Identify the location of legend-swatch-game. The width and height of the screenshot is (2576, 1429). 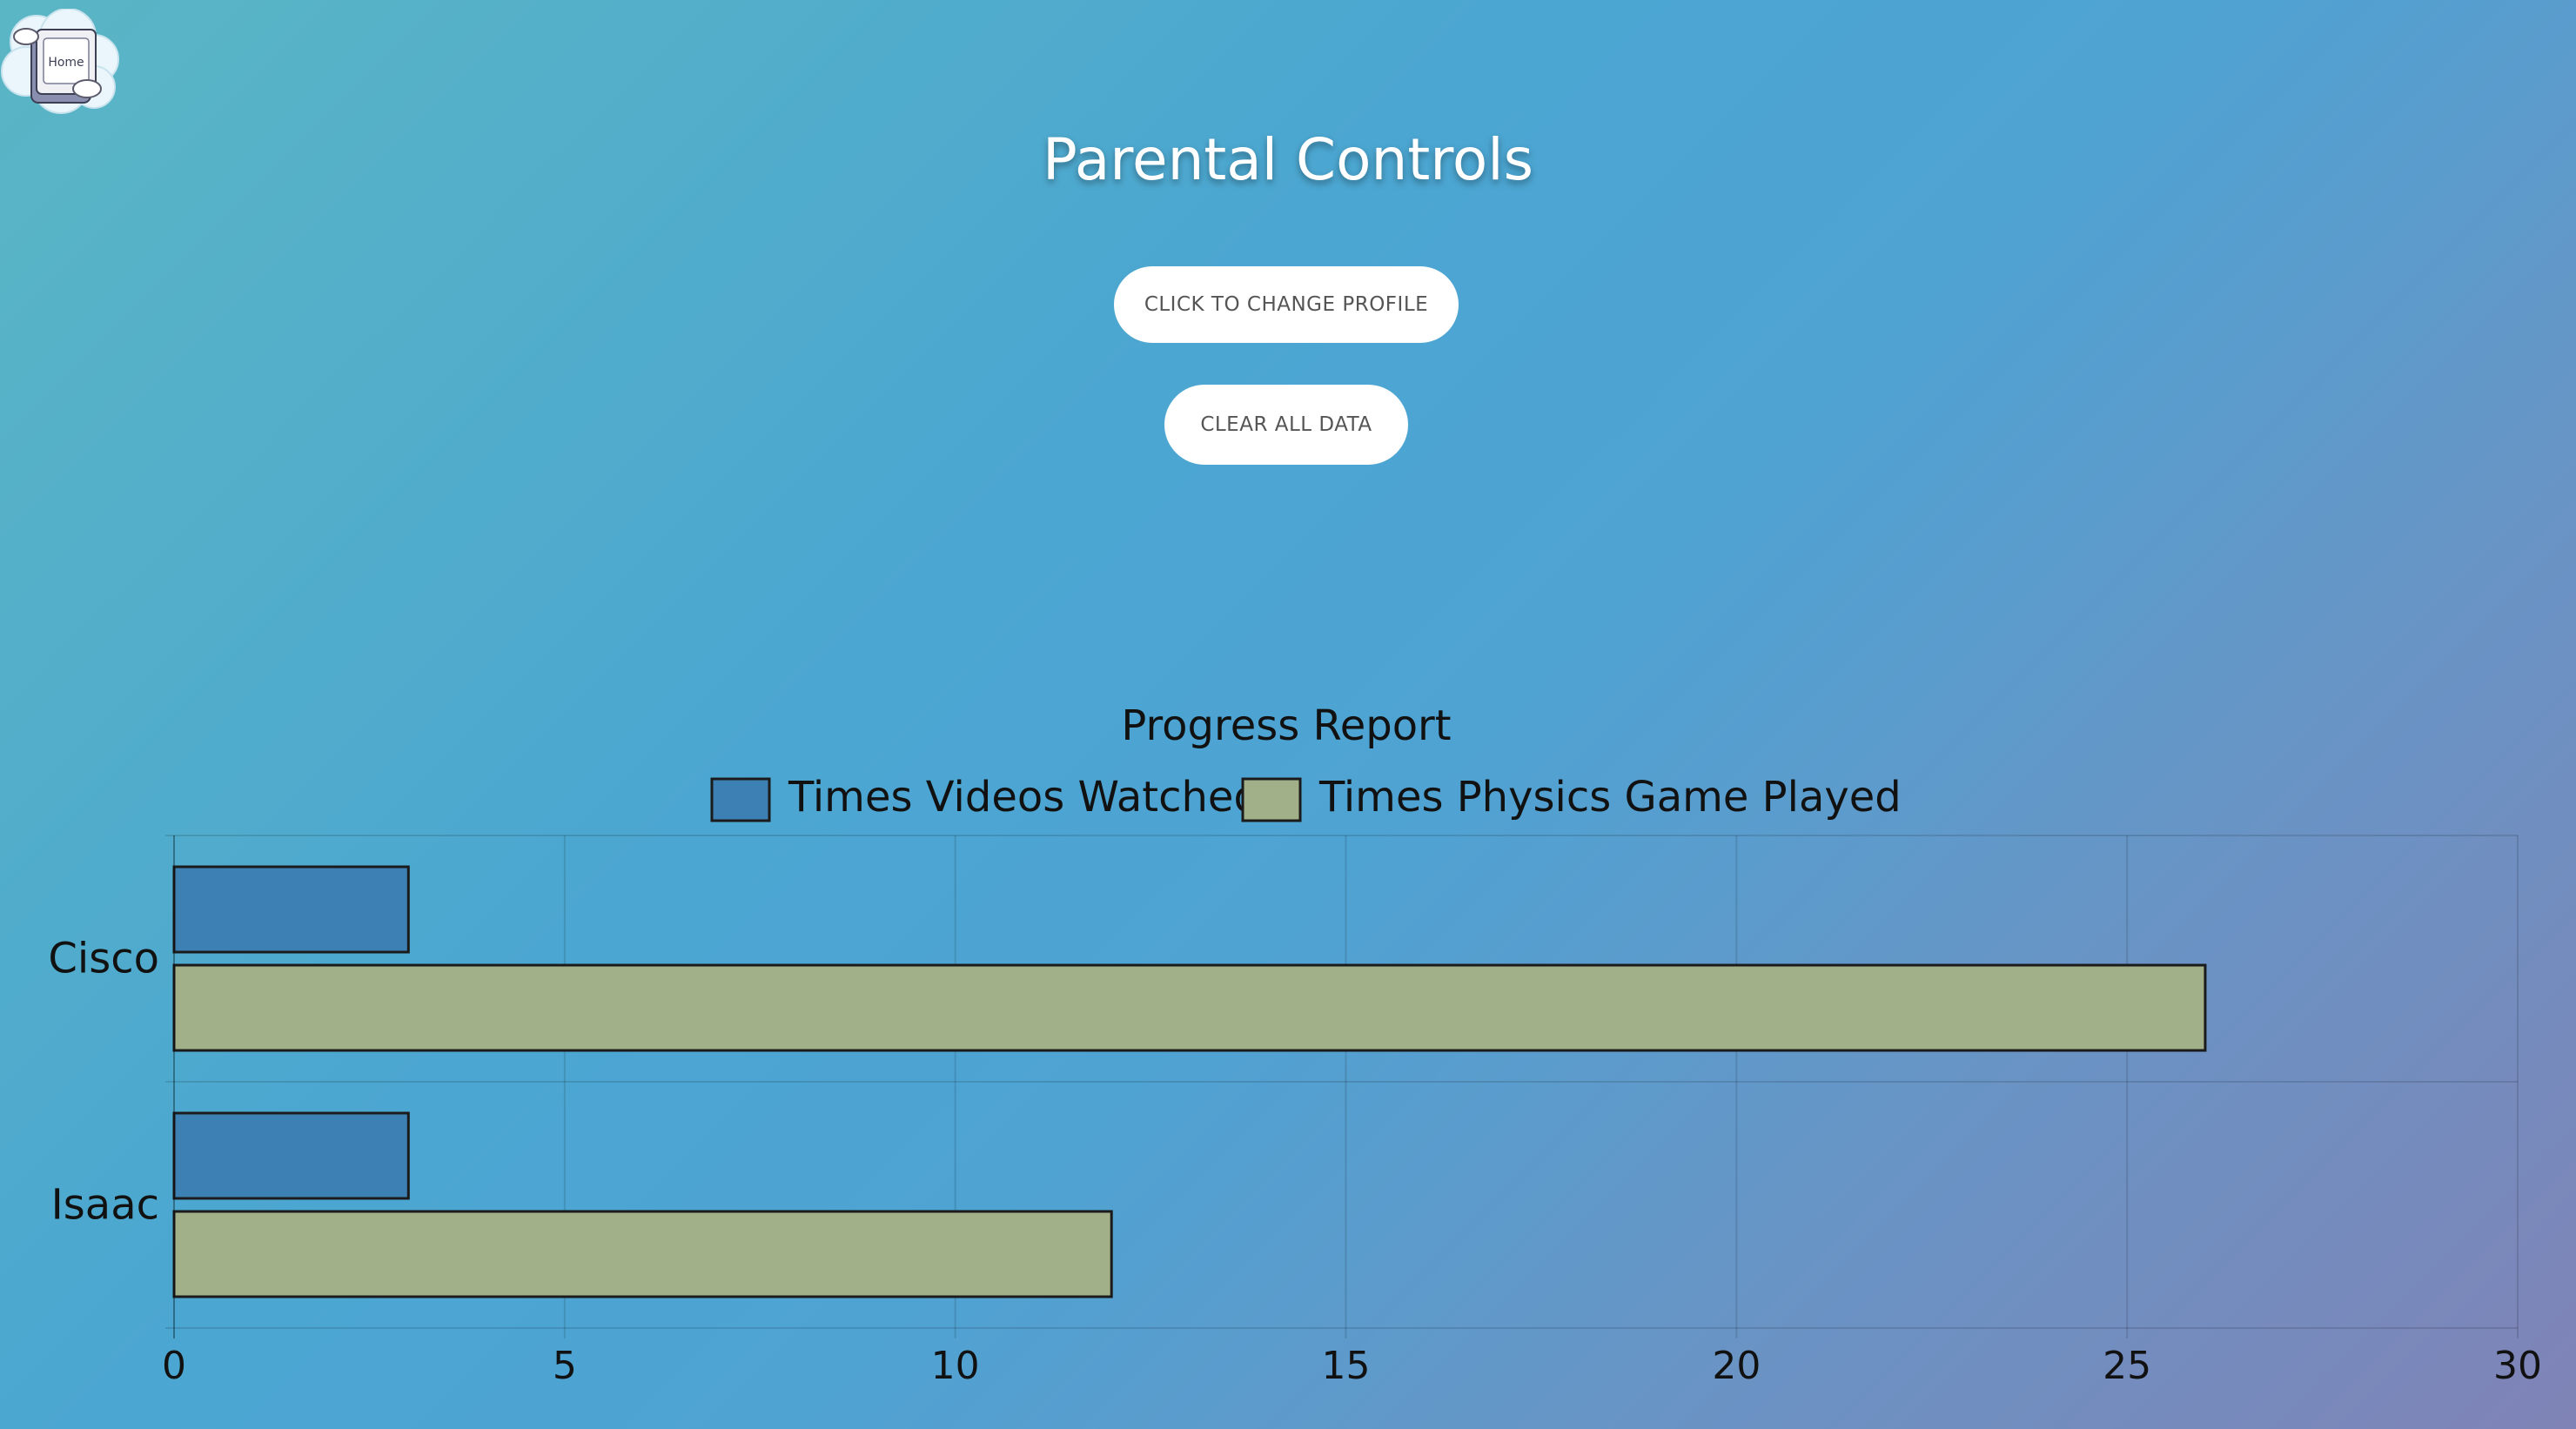
(1271, 799).